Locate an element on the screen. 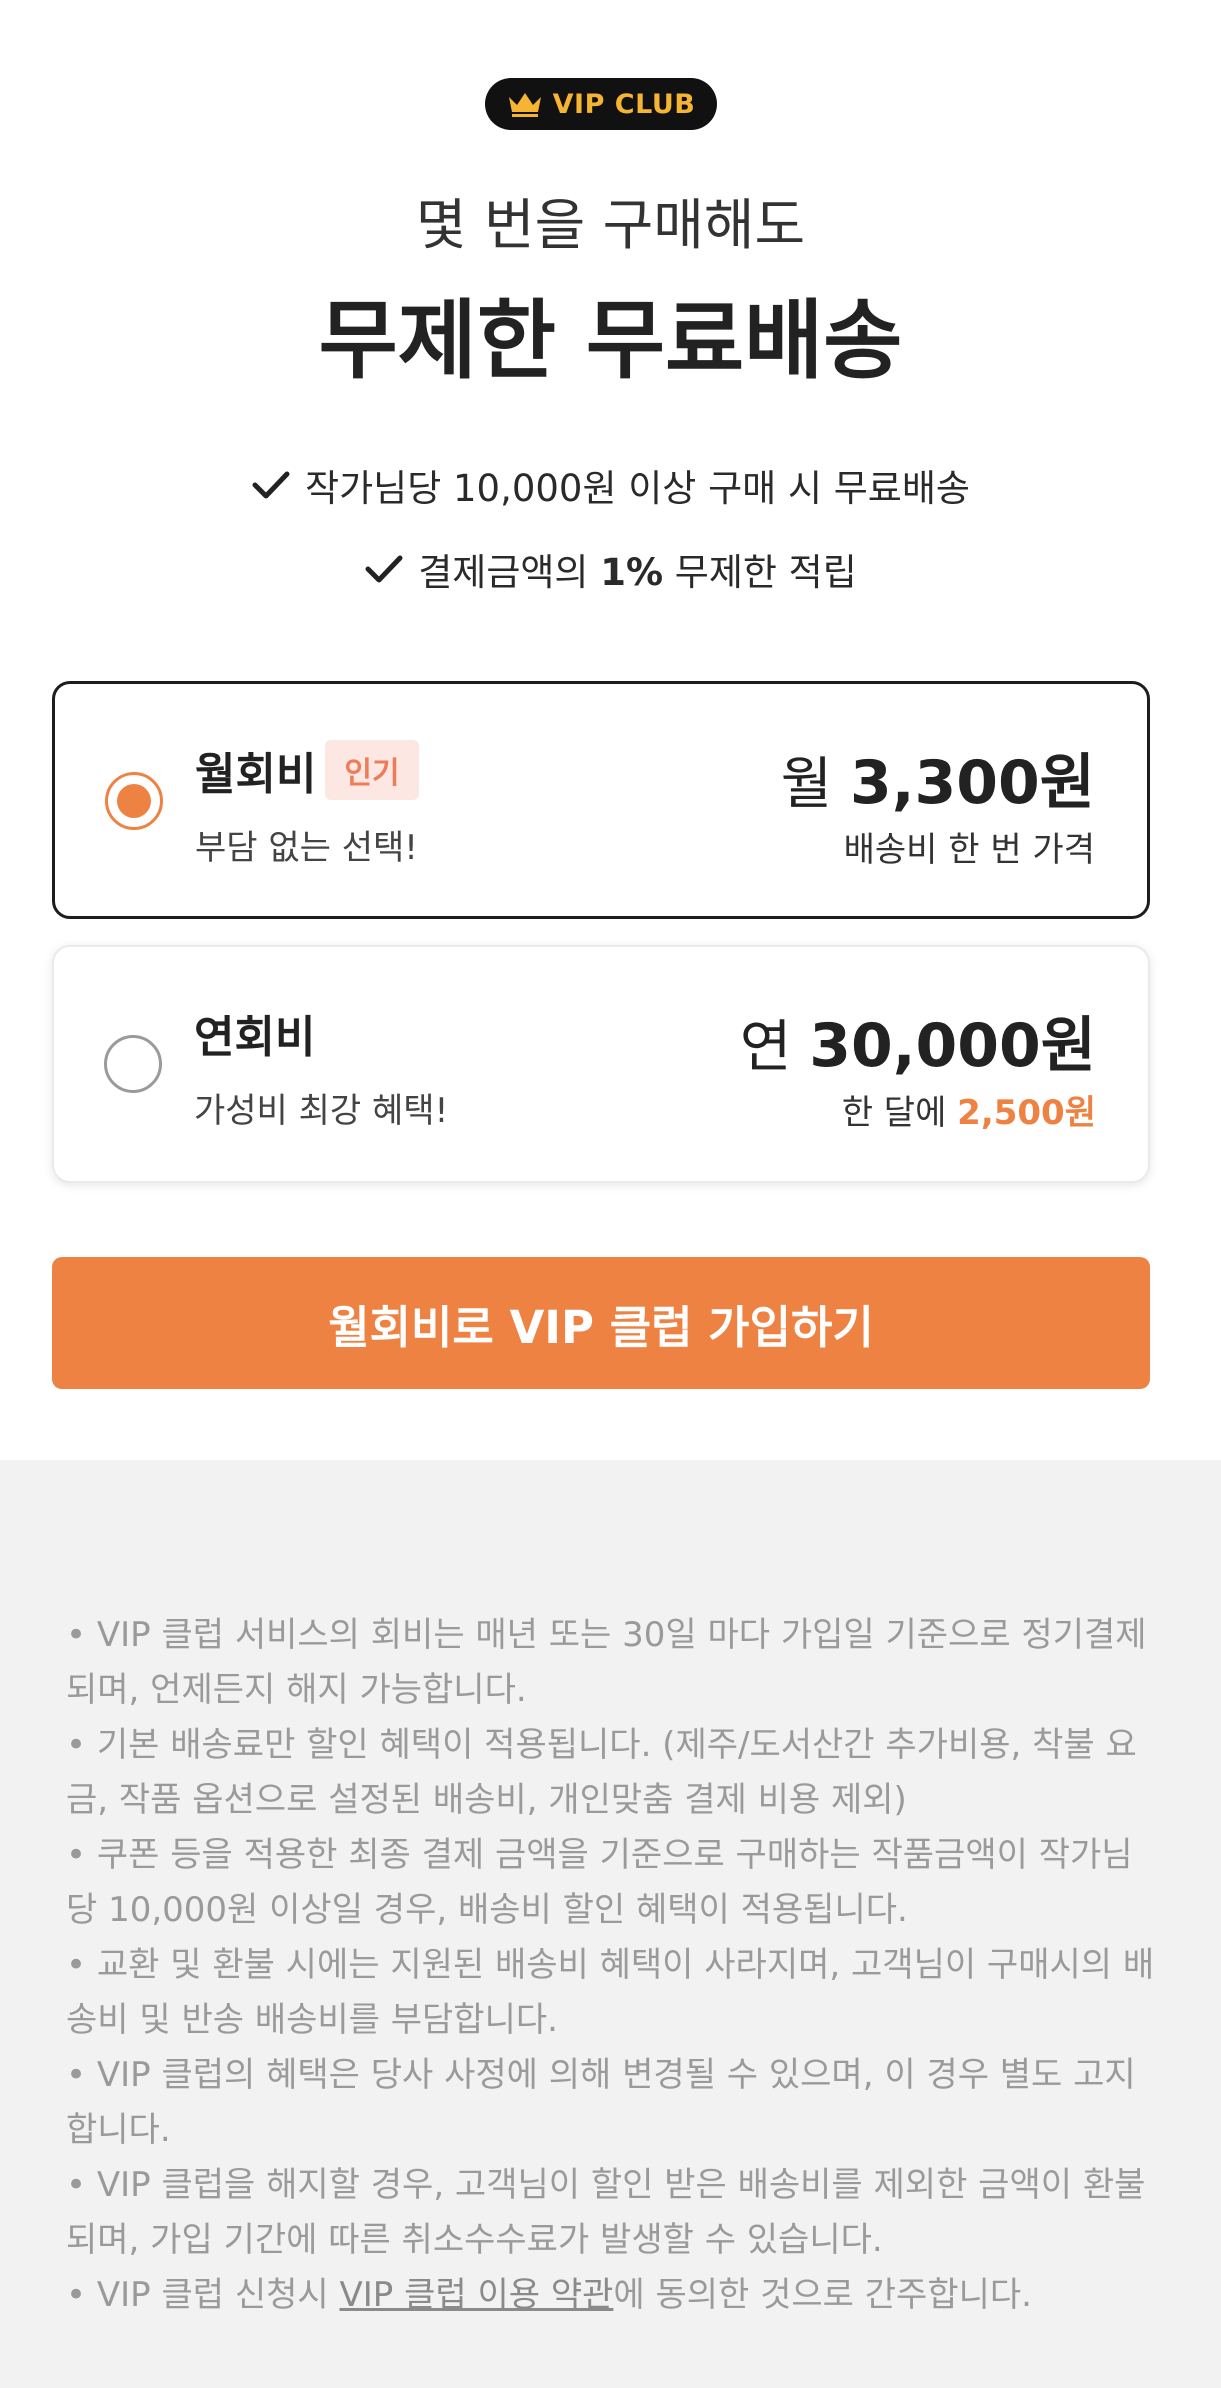  plan-price-note: 한 달에 2,500원 is located at coordinates (969, 1109).